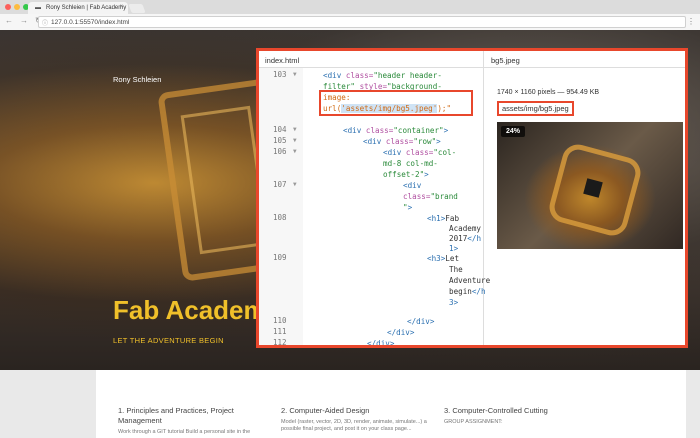 The image size is (700, 438). Describe the element at coordinates (505, 60) in the screenshot. I see `file-tab-image: bg5.jpeg` at that location.